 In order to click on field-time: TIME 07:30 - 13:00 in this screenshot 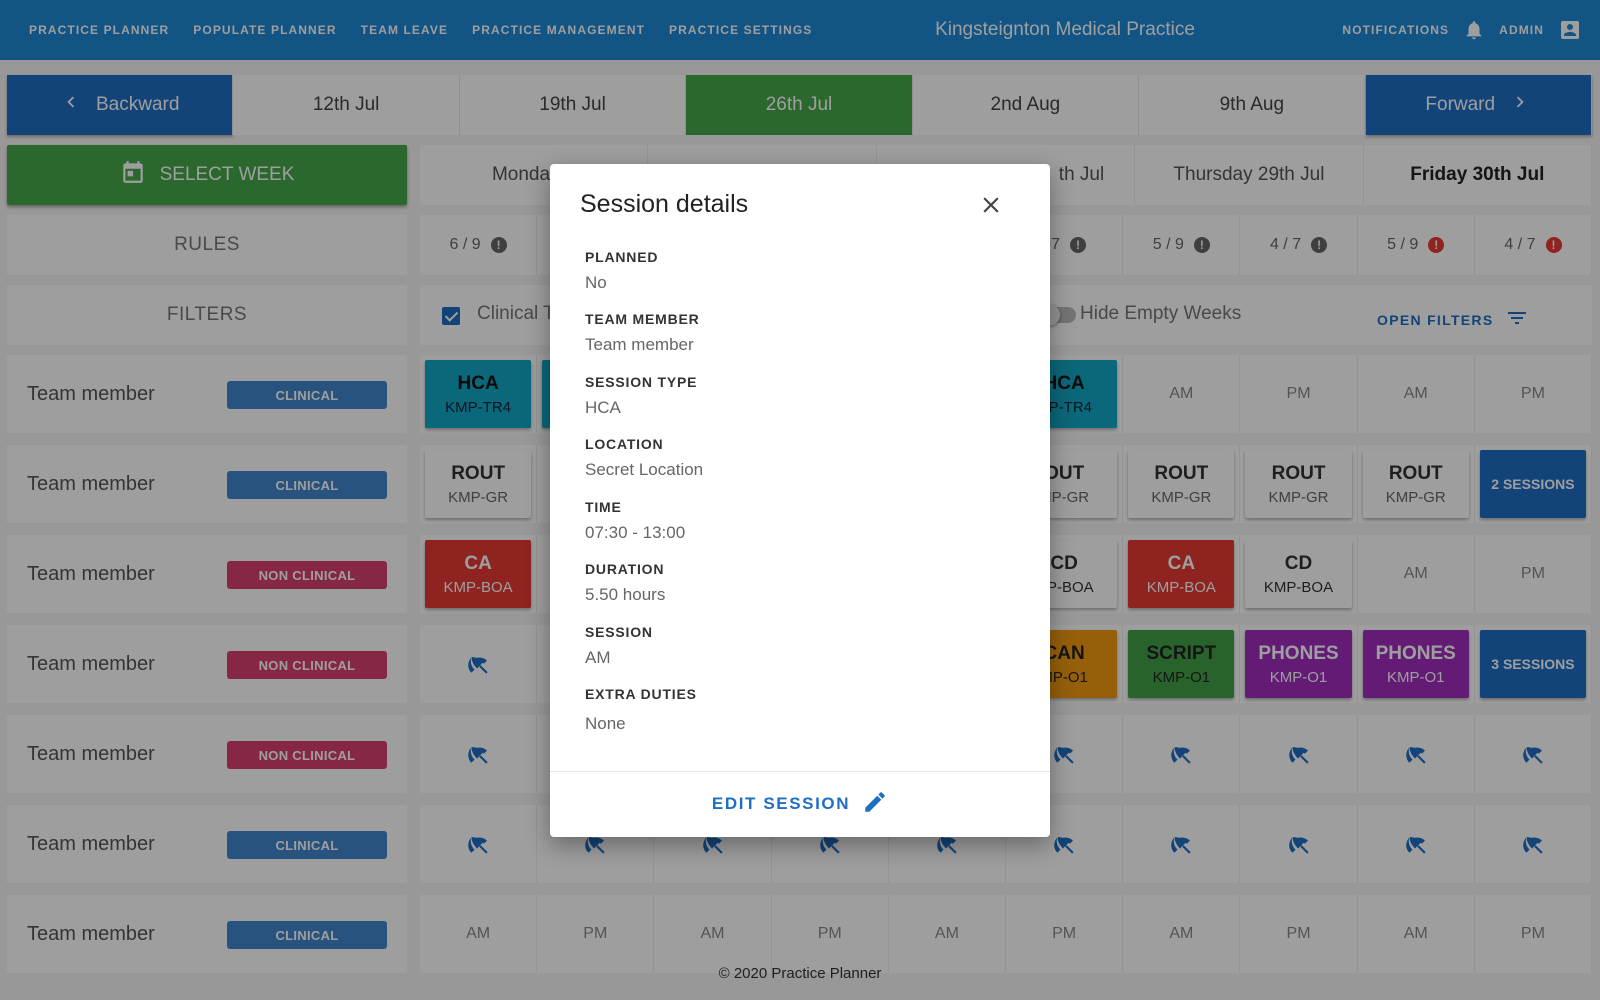, I will do `click(635, 521)`.